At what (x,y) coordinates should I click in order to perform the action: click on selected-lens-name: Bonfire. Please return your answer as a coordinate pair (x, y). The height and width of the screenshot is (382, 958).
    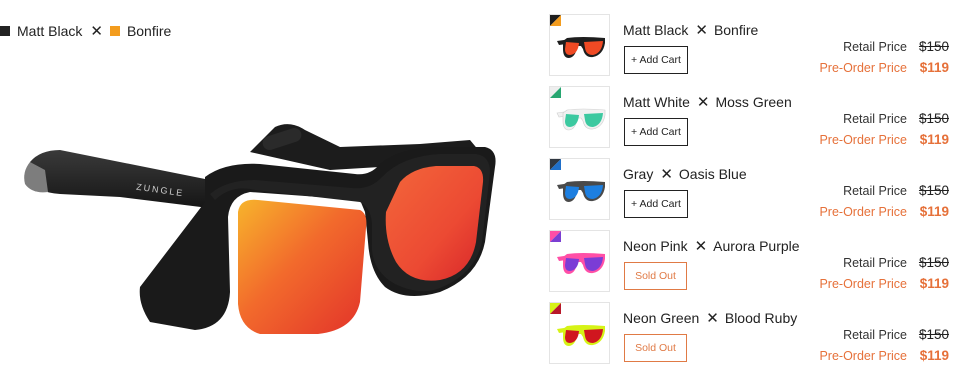
    Looking at the image, I should click on (149, 31).